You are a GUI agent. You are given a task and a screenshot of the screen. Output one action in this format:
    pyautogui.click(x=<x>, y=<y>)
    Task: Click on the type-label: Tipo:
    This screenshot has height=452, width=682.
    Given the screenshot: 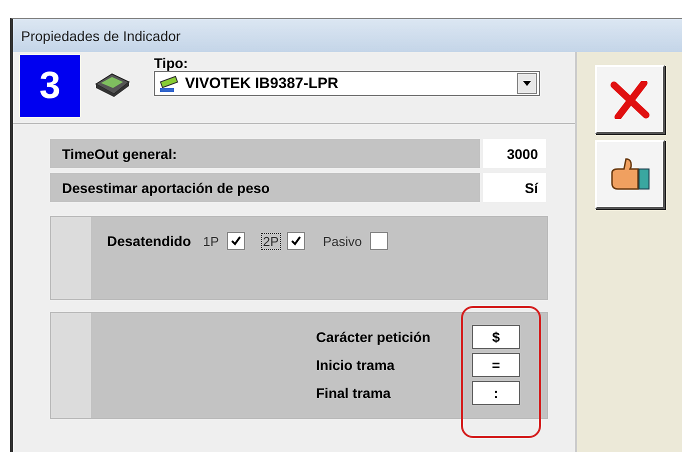 What is the action you would take?
    pyautogui.click(x=171, y=63)
    